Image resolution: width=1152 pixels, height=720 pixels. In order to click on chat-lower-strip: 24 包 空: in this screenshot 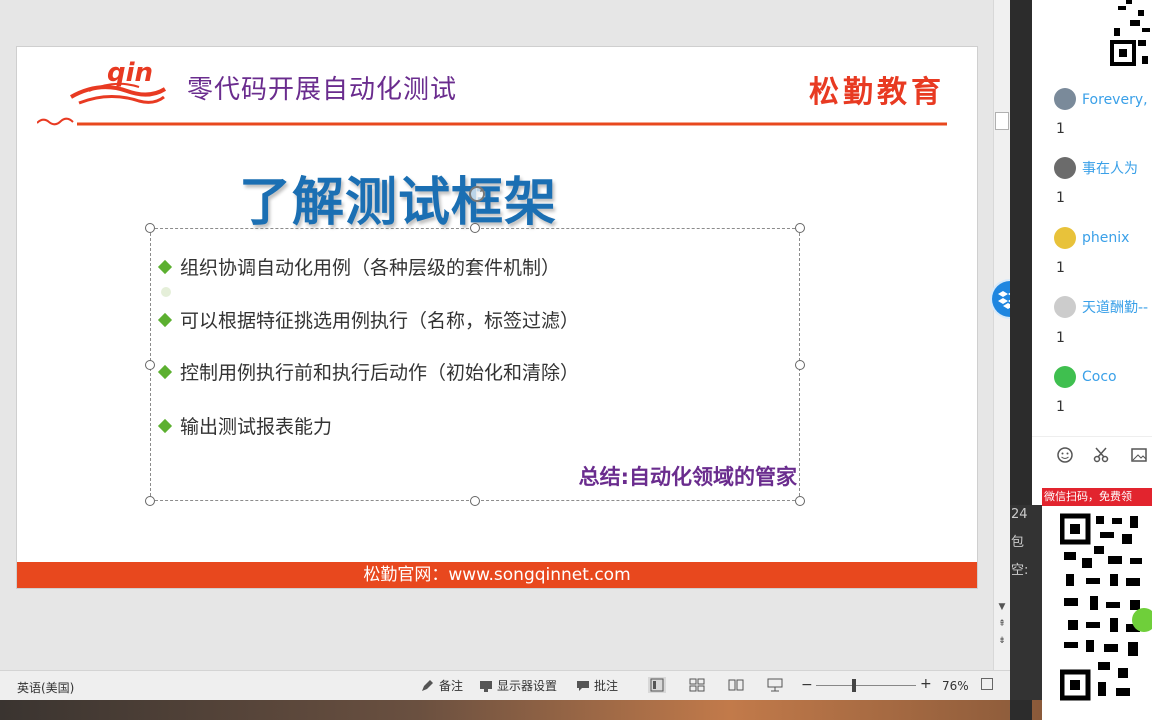, I will do `click(1026, 602)`.